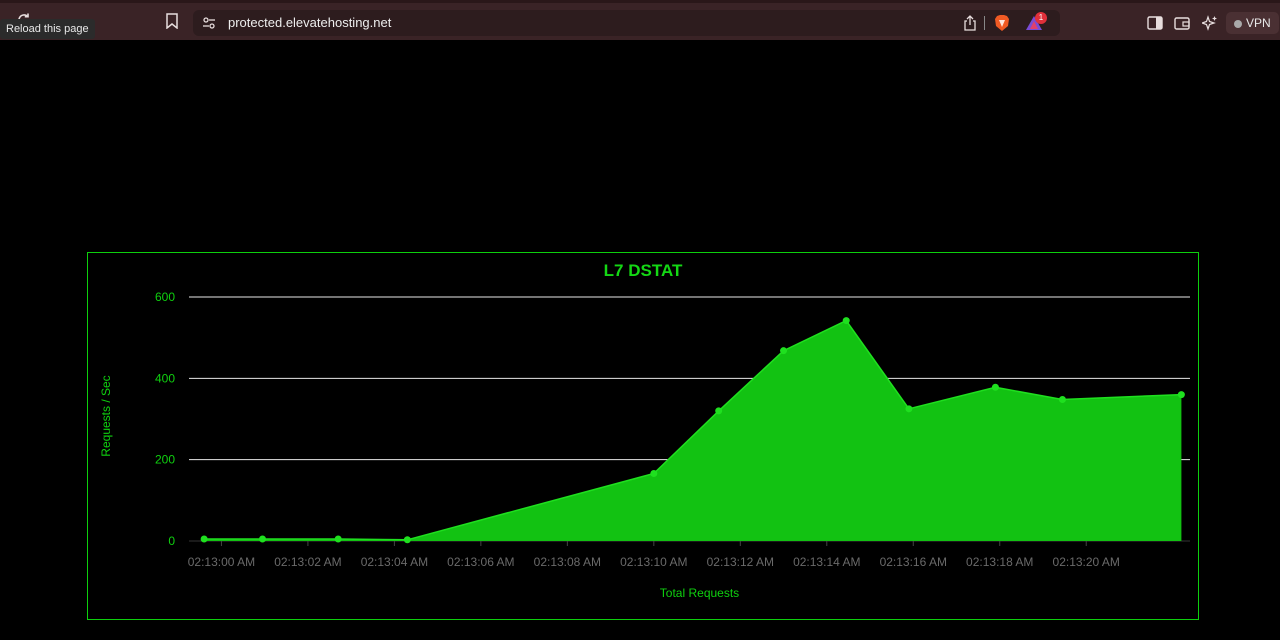 This screenshot has height=640, width=1280. I want to click on x-tick-label: 02:13:18 AM, so click(999, 562).